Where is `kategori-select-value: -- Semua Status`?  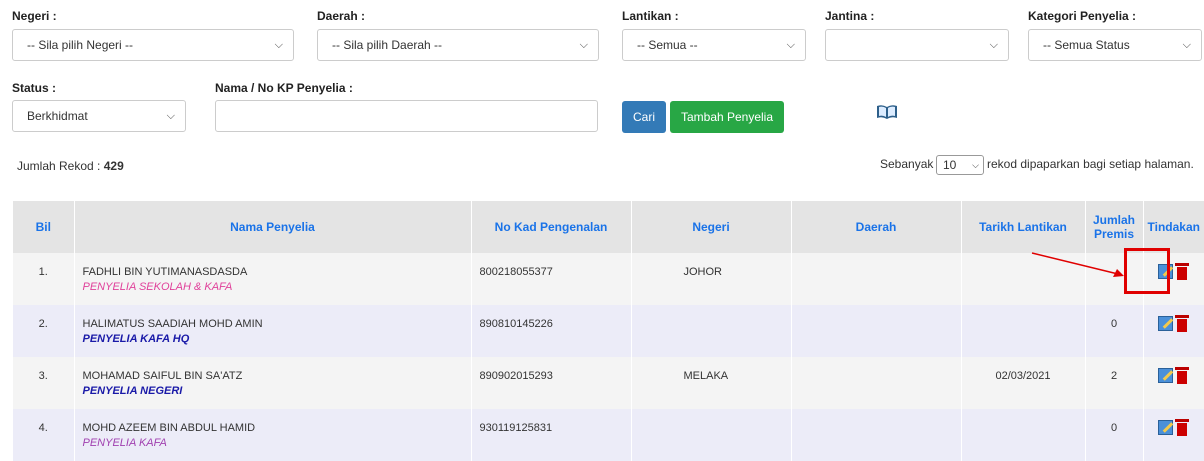
kategori-select-value: -- Semua Status is located at coordinates (1086, 45).